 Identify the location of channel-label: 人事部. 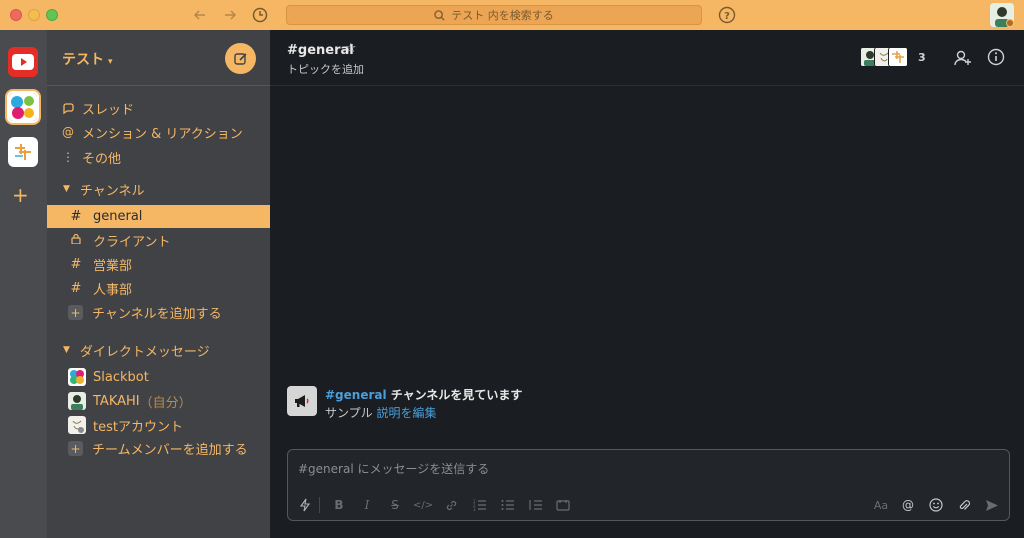
(113, 290).